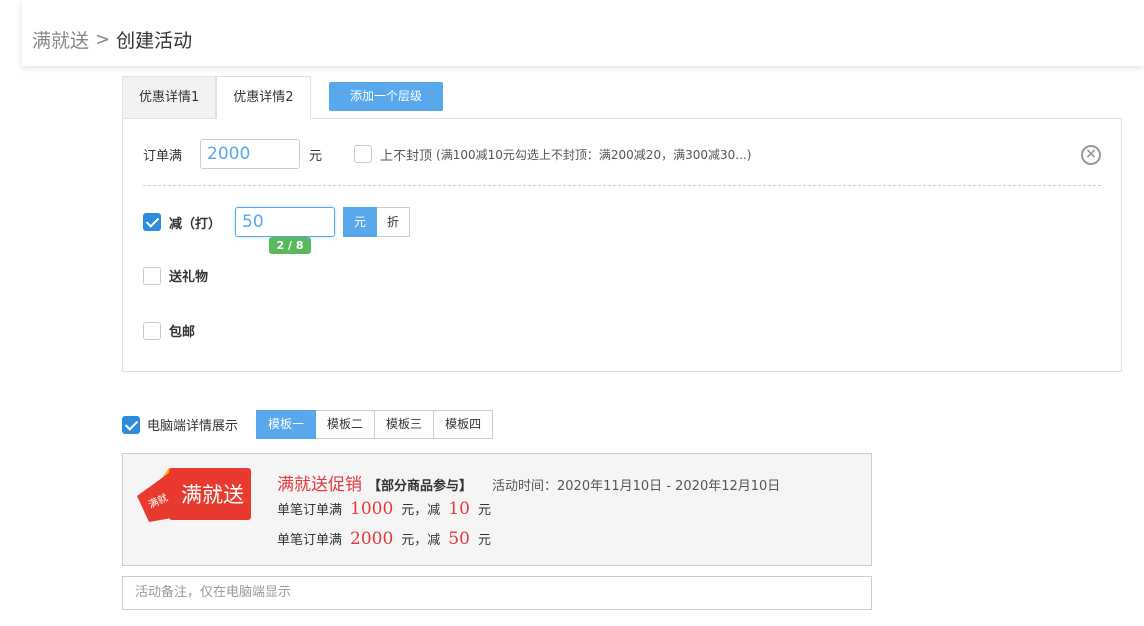 The height and width of the screenshot is (626, 1144). Describe the element at coordinates (152, 330) in the screenshot. I see `free-shipping-checkbox` at that location.